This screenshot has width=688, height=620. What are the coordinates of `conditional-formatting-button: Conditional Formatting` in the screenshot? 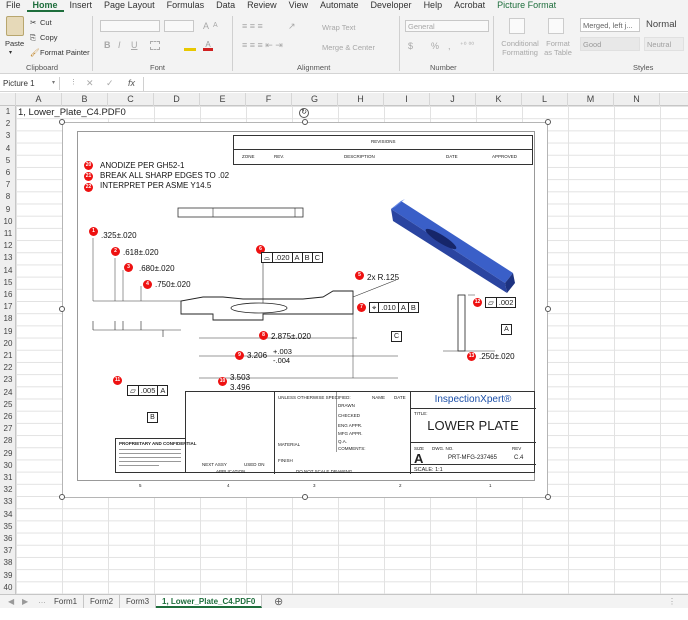 It's located at (520, 48).